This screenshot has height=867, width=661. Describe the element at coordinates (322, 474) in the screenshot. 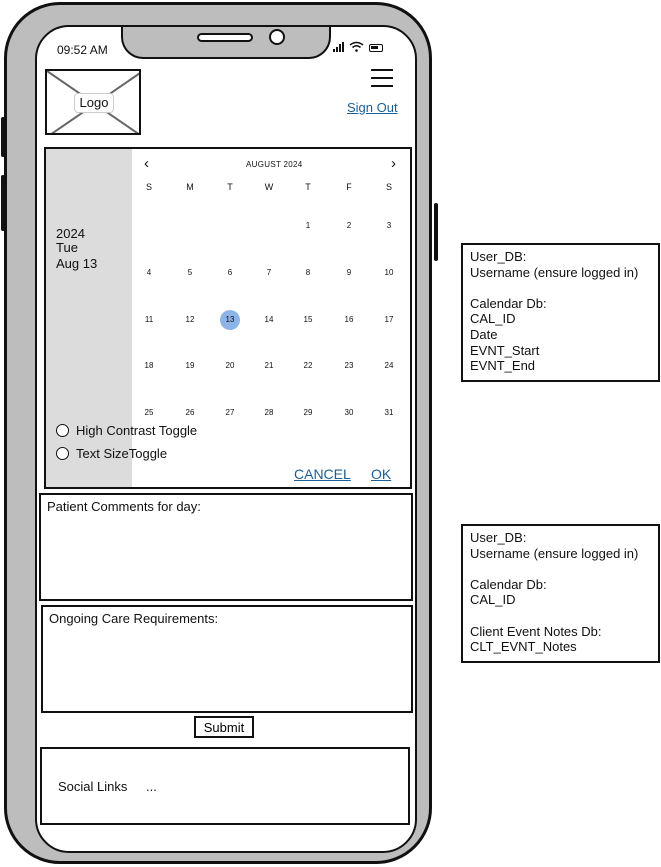

I see `cancel-button: CANCEL` at that location.